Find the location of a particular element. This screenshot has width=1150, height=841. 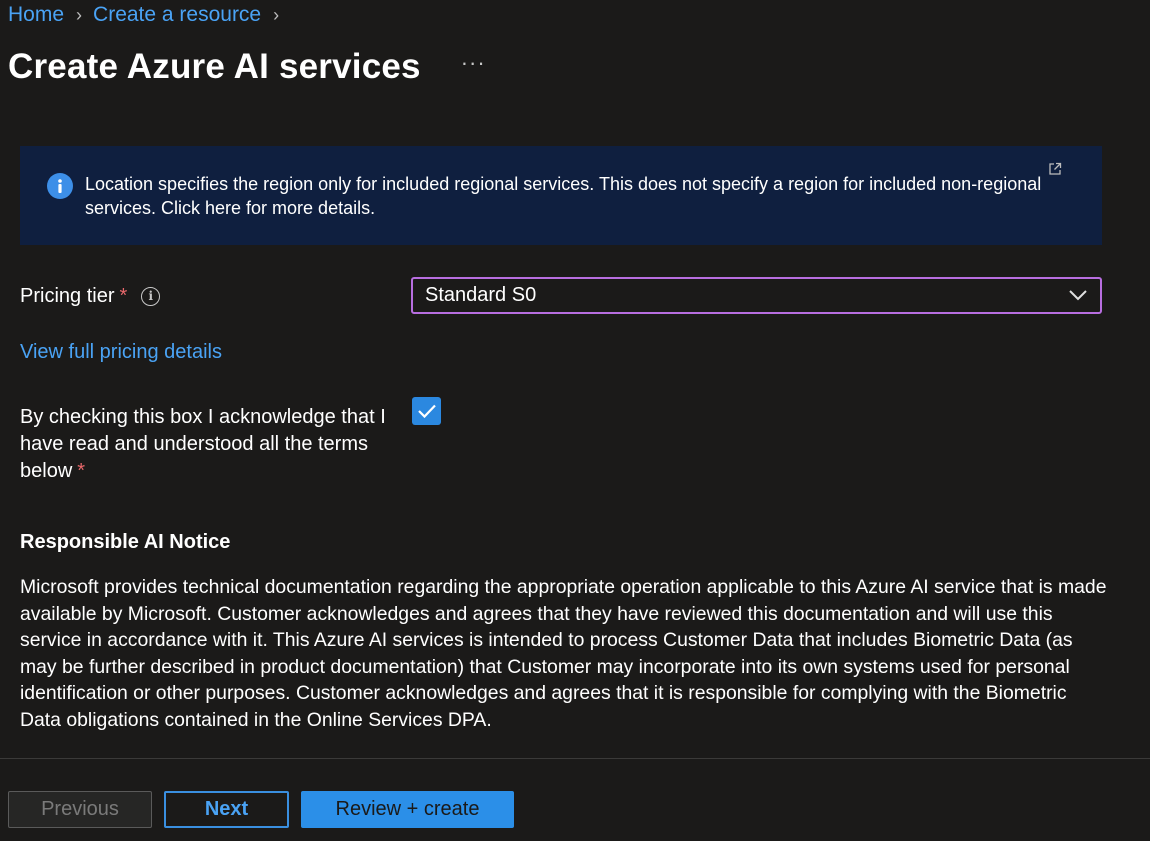

pricing-tier-select: Standard S0 is located at coordinates (756, 295).